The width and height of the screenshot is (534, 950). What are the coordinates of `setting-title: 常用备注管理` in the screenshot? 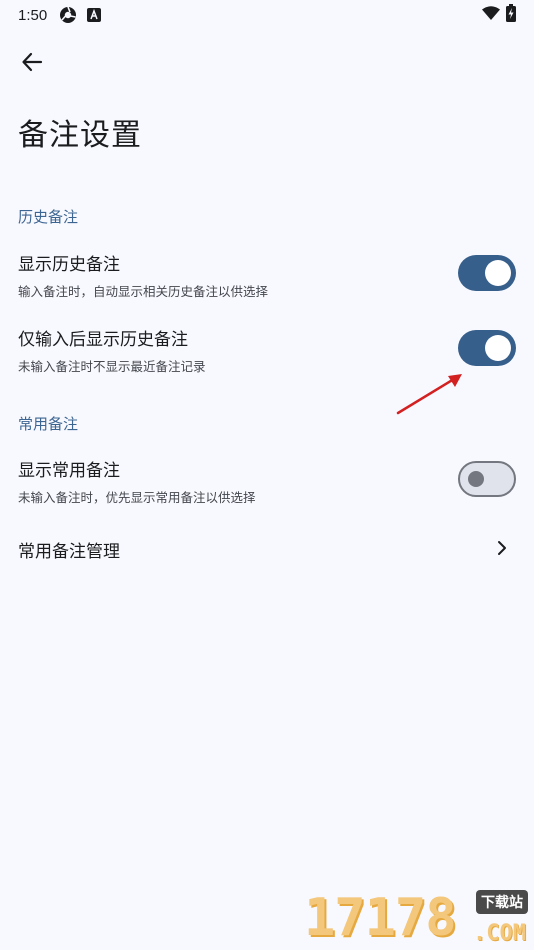 It's located at (69, 552).